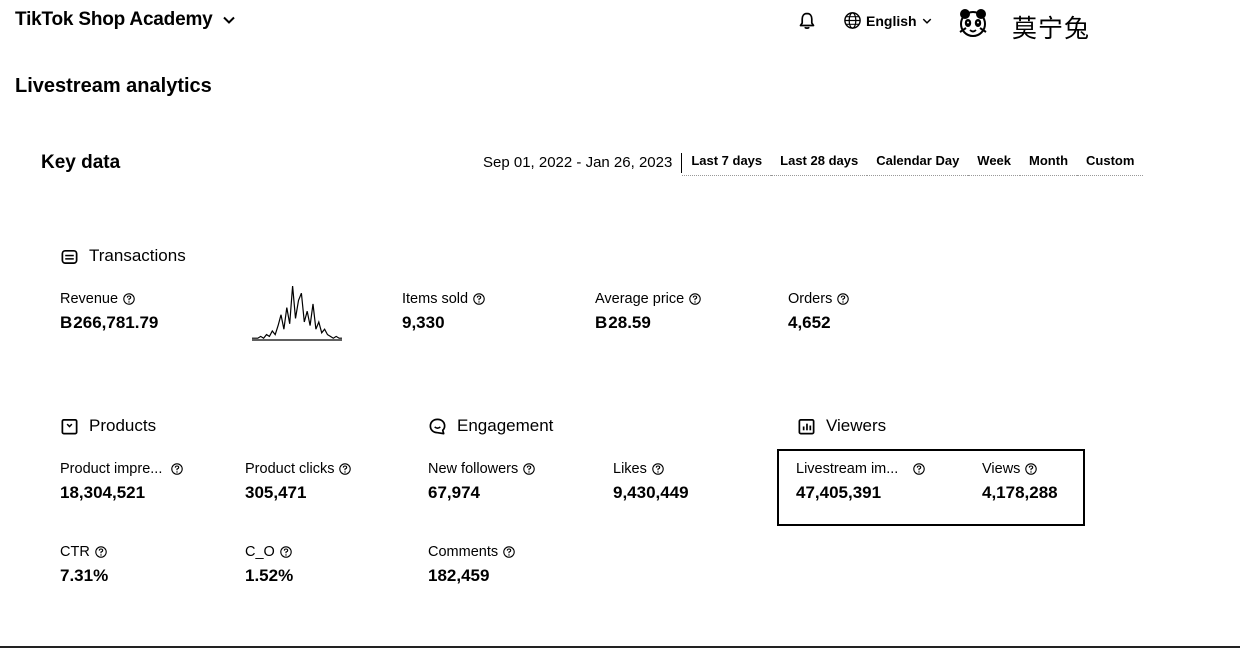 This screenshot has height=649, width=1240. Describe the element at coordinates (298, 482) in the screenshot. I see `metric-product-clicks: Product clicks 305,471` at that location.